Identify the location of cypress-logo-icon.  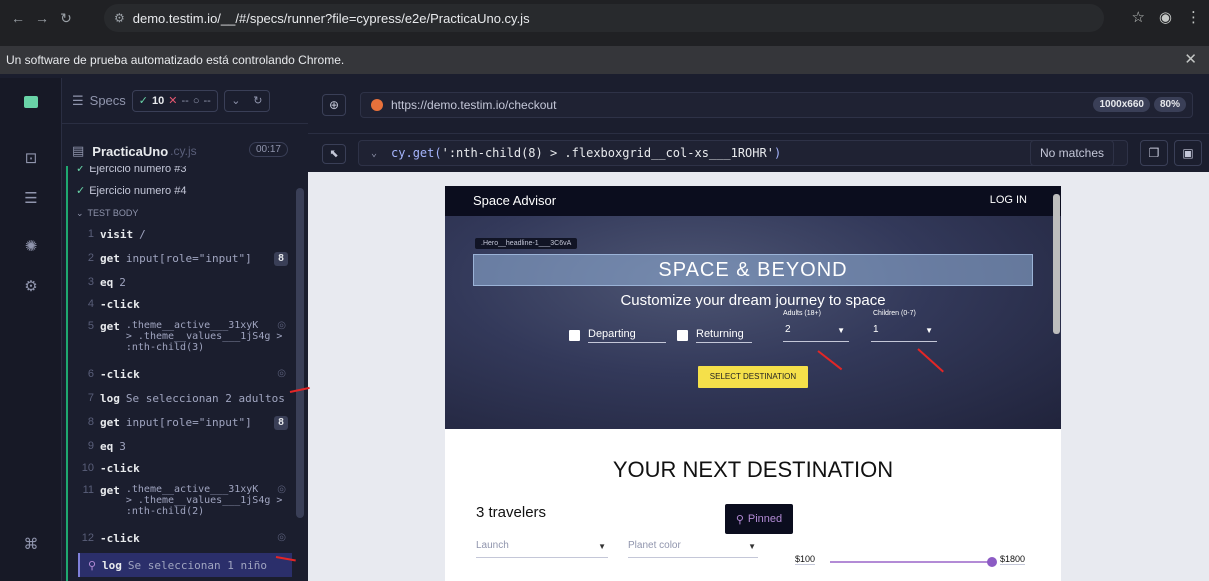
(31, 102).